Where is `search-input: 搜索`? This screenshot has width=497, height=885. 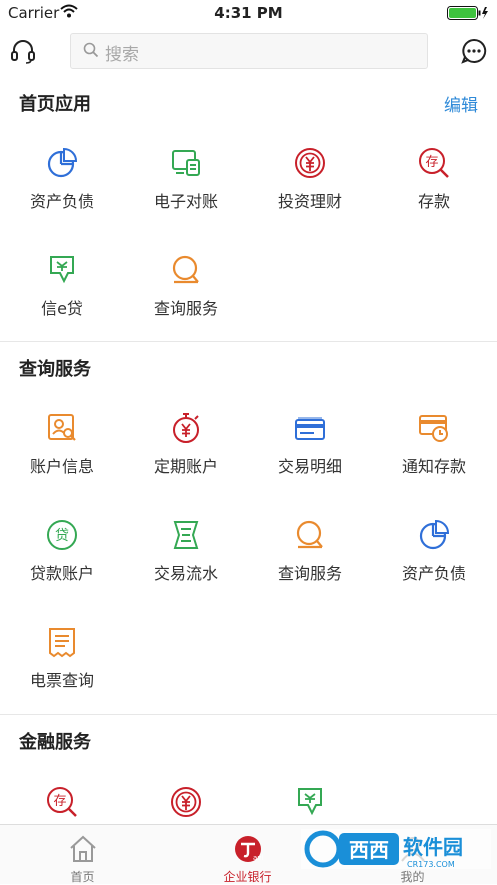 search-input: 搜索 is located at coordinates (249, 51).